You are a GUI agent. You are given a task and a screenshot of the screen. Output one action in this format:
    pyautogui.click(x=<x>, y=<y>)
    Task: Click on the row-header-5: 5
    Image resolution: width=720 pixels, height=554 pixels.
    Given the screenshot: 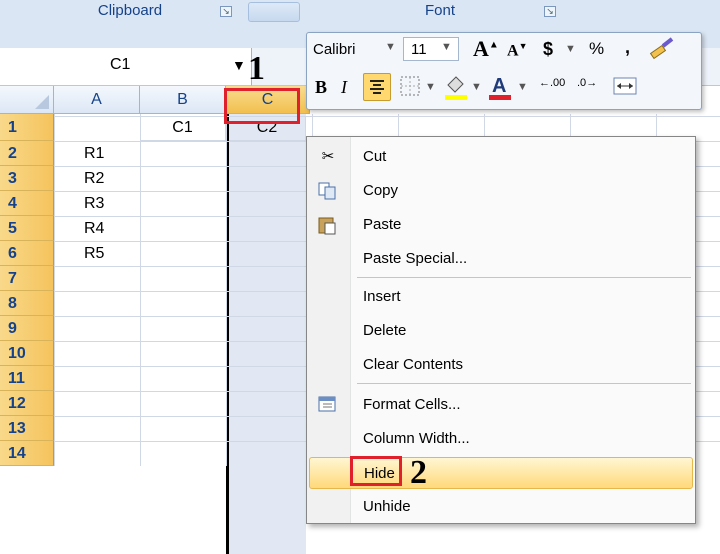 What is the action you would take?
    pyautogui.click(x=27, y=228)
    